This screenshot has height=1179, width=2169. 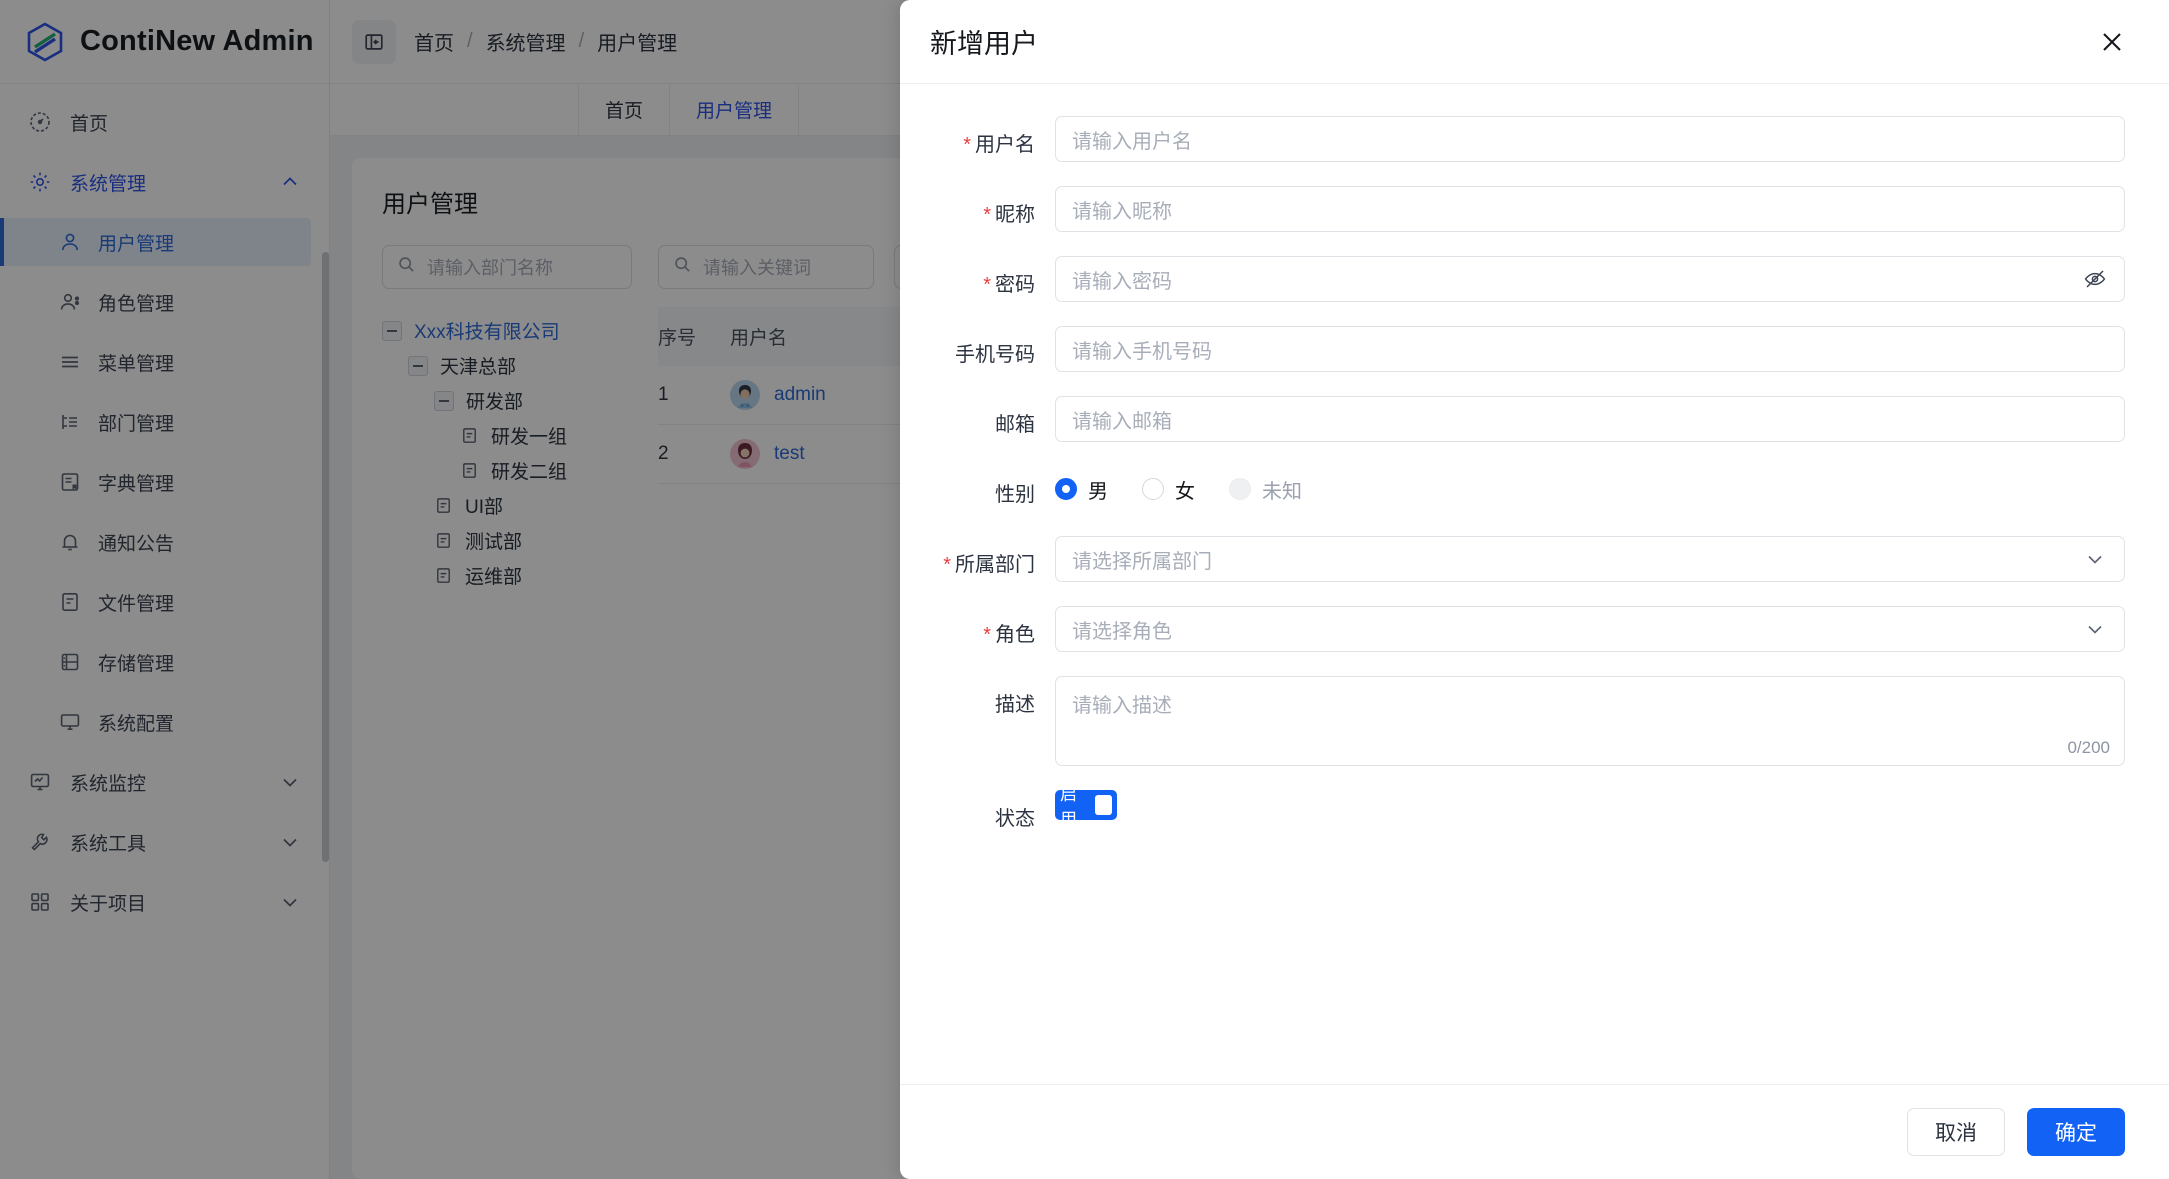 I want to click on field-row-status: 状态 启用, so click(x=1512, y=808).